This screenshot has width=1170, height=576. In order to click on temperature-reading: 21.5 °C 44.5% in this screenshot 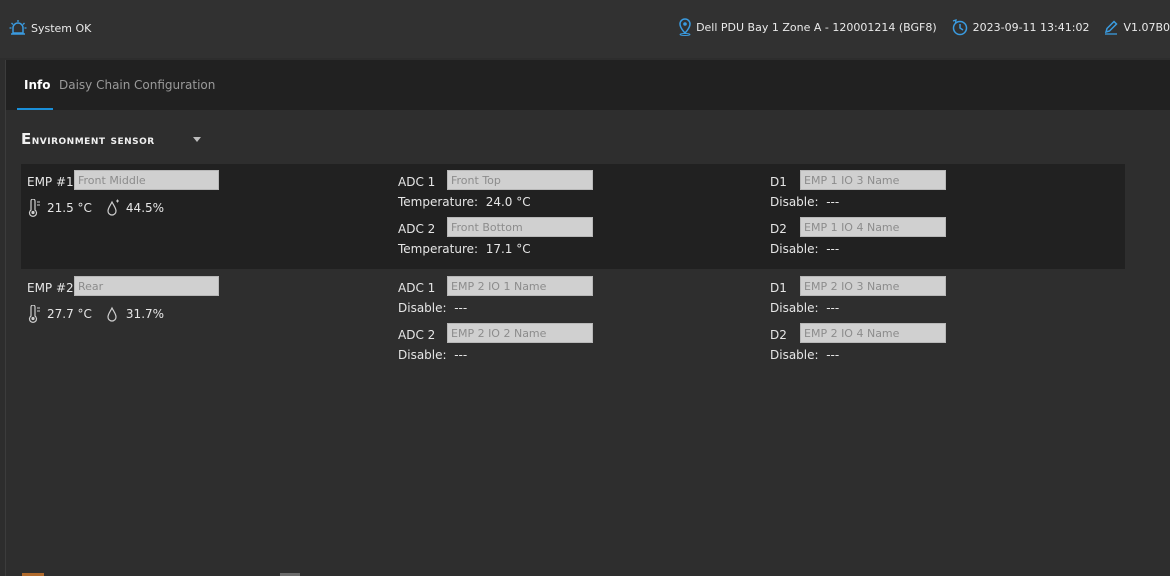, I will do `click(95, 208)`.